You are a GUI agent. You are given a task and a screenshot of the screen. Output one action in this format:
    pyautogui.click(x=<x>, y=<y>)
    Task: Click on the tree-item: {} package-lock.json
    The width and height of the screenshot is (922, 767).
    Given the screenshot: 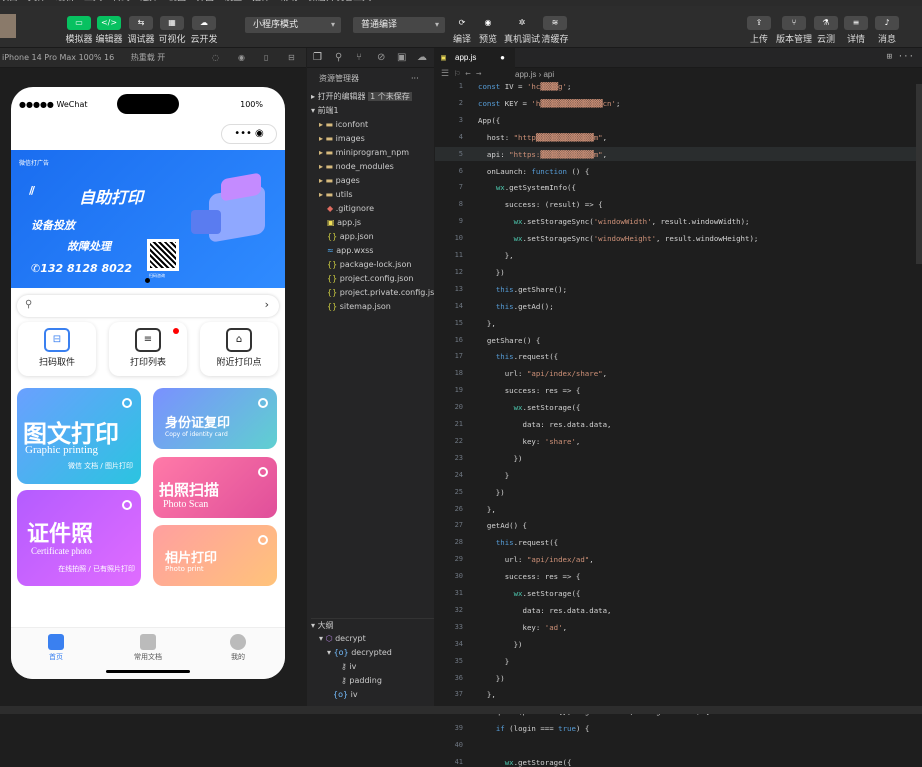 What is the action you would take?
    pyautogui.click(x=369, y=265)
    